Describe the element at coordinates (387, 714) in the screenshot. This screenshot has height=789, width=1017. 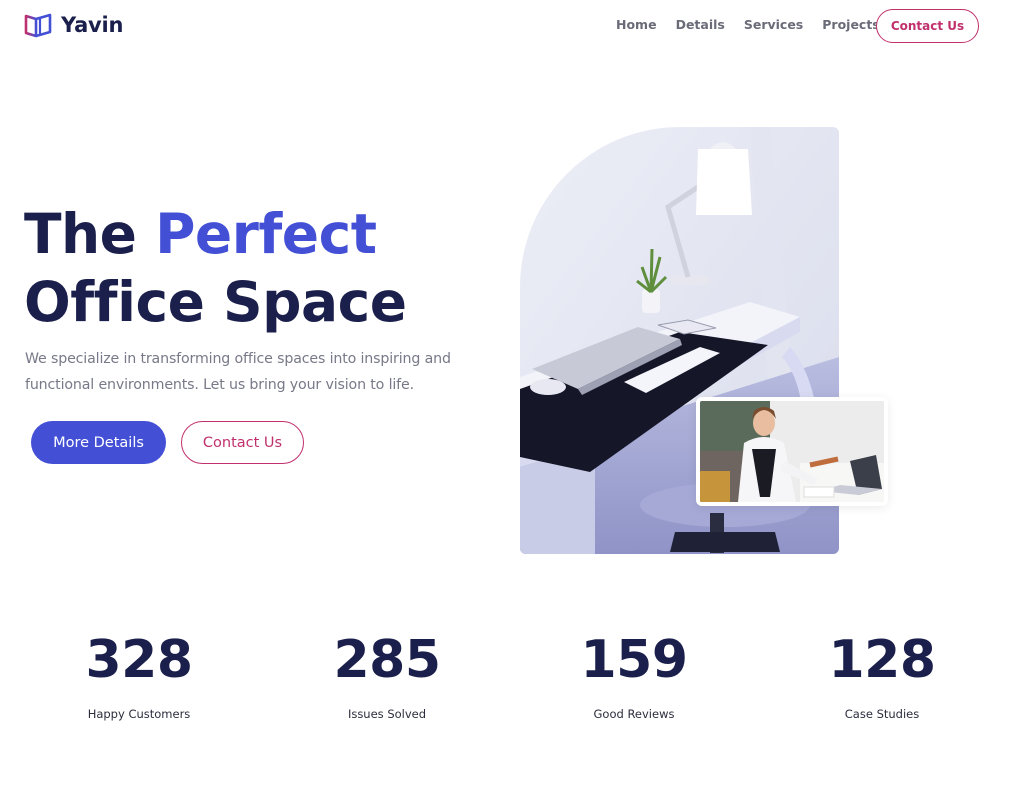
I see `stat-label: Issues Solved` at that location.